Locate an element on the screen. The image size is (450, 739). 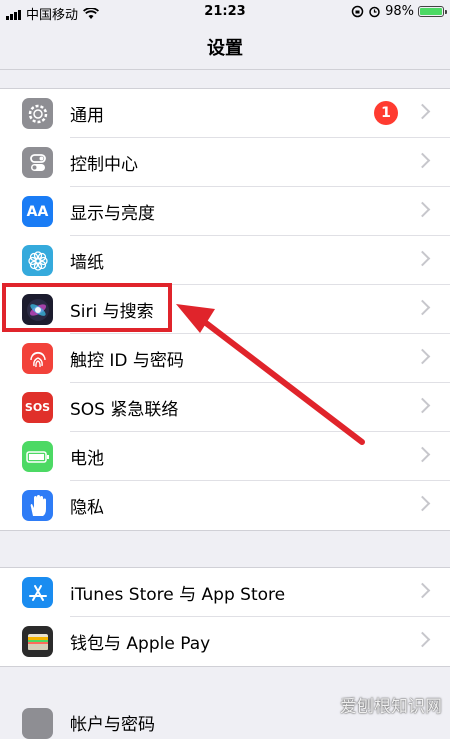
hand-icon is located at coordinates (37, 505).